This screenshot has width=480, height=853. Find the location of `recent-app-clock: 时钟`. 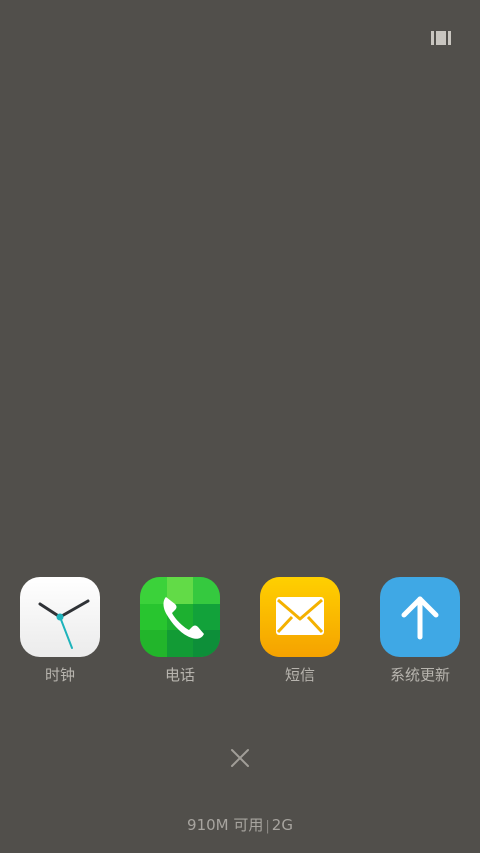

recent-app-clock: 时钟 is located at coordinates (60, 630).